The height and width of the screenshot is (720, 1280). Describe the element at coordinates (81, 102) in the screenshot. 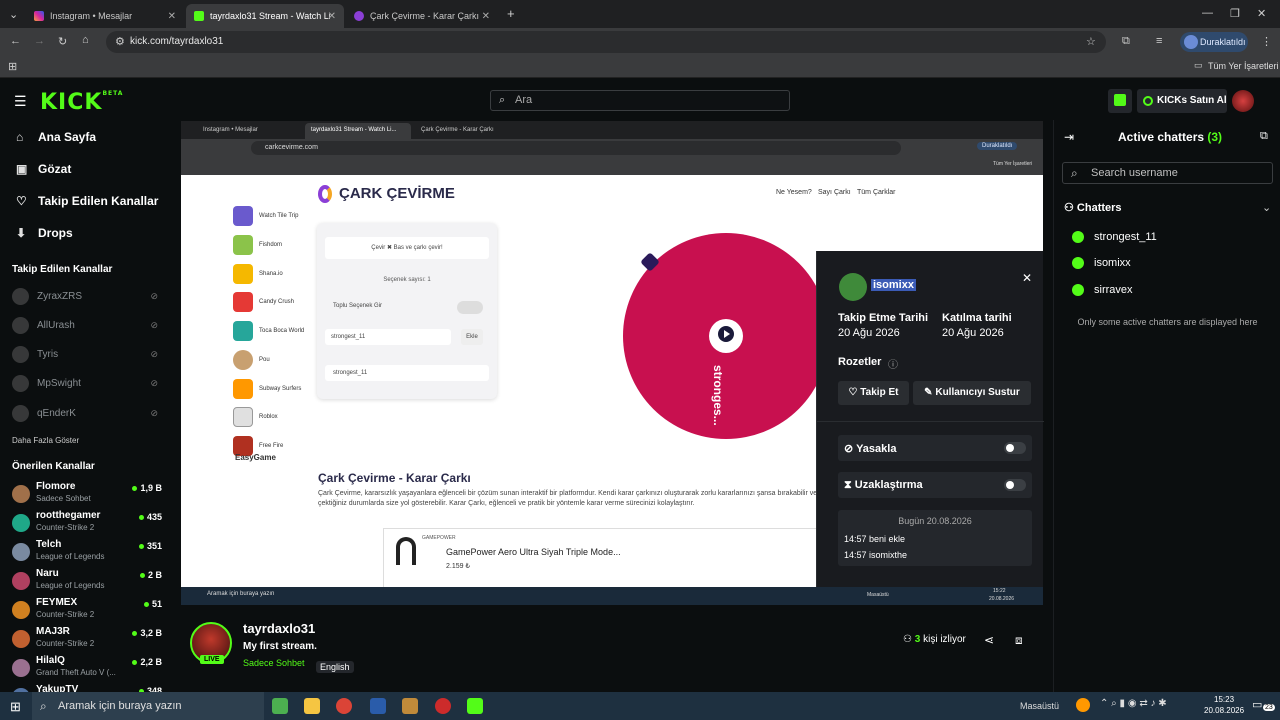

I see `kick-logo: KICKBETA` at that location.